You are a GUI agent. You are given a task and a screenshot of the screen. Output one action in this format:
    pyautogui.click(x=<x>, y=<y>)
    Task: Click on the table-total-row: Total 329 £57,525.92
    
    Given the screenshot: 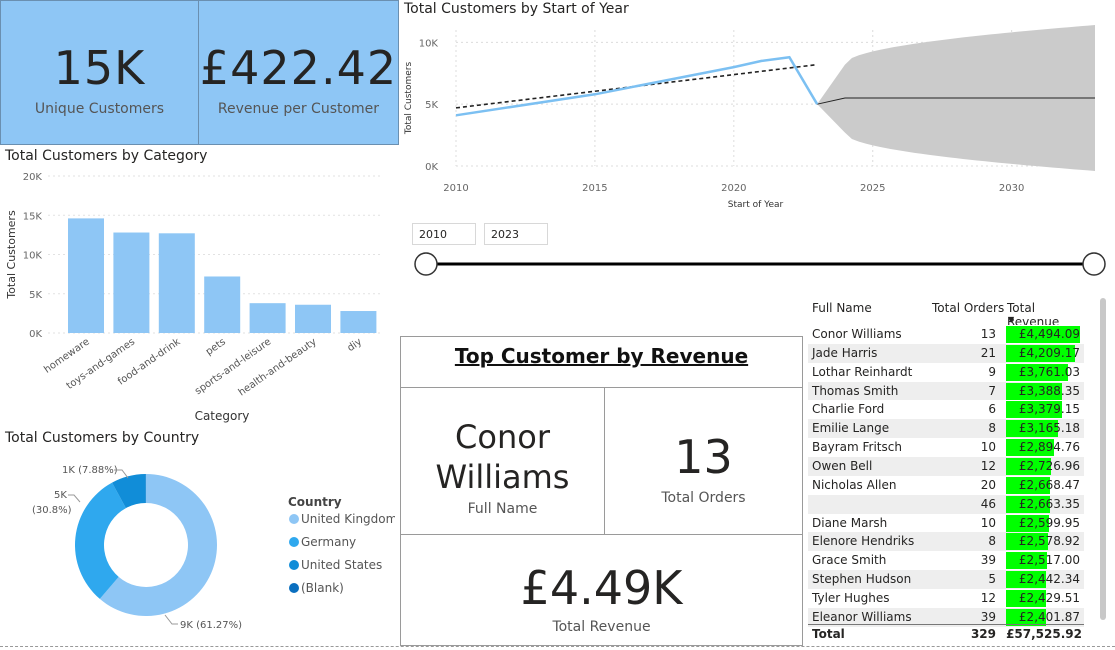 What is the action you would take?
    pyautogui.click(x=946, y=634)
    